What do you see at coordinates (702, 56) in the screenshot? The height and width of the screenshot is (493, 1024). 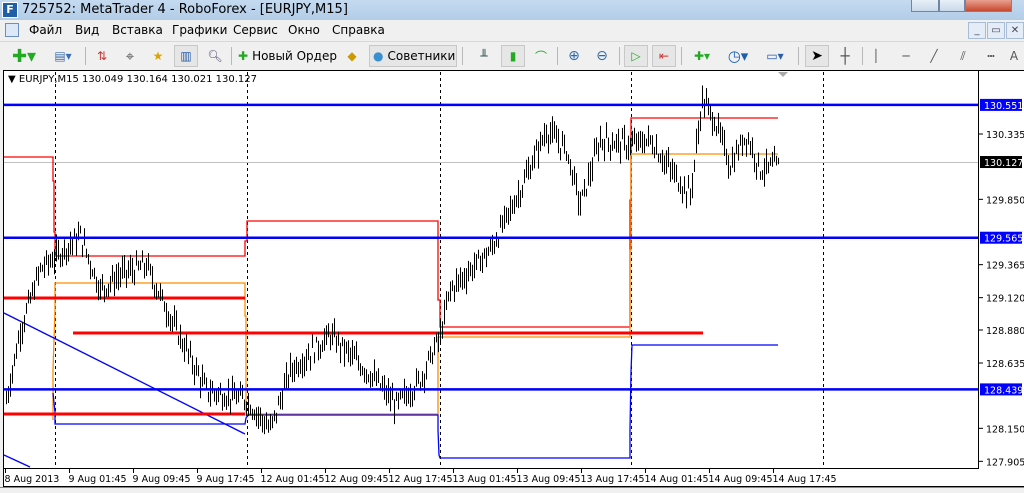 I see `indicators-icon: ✚▾` at bounding box center [702, 56].